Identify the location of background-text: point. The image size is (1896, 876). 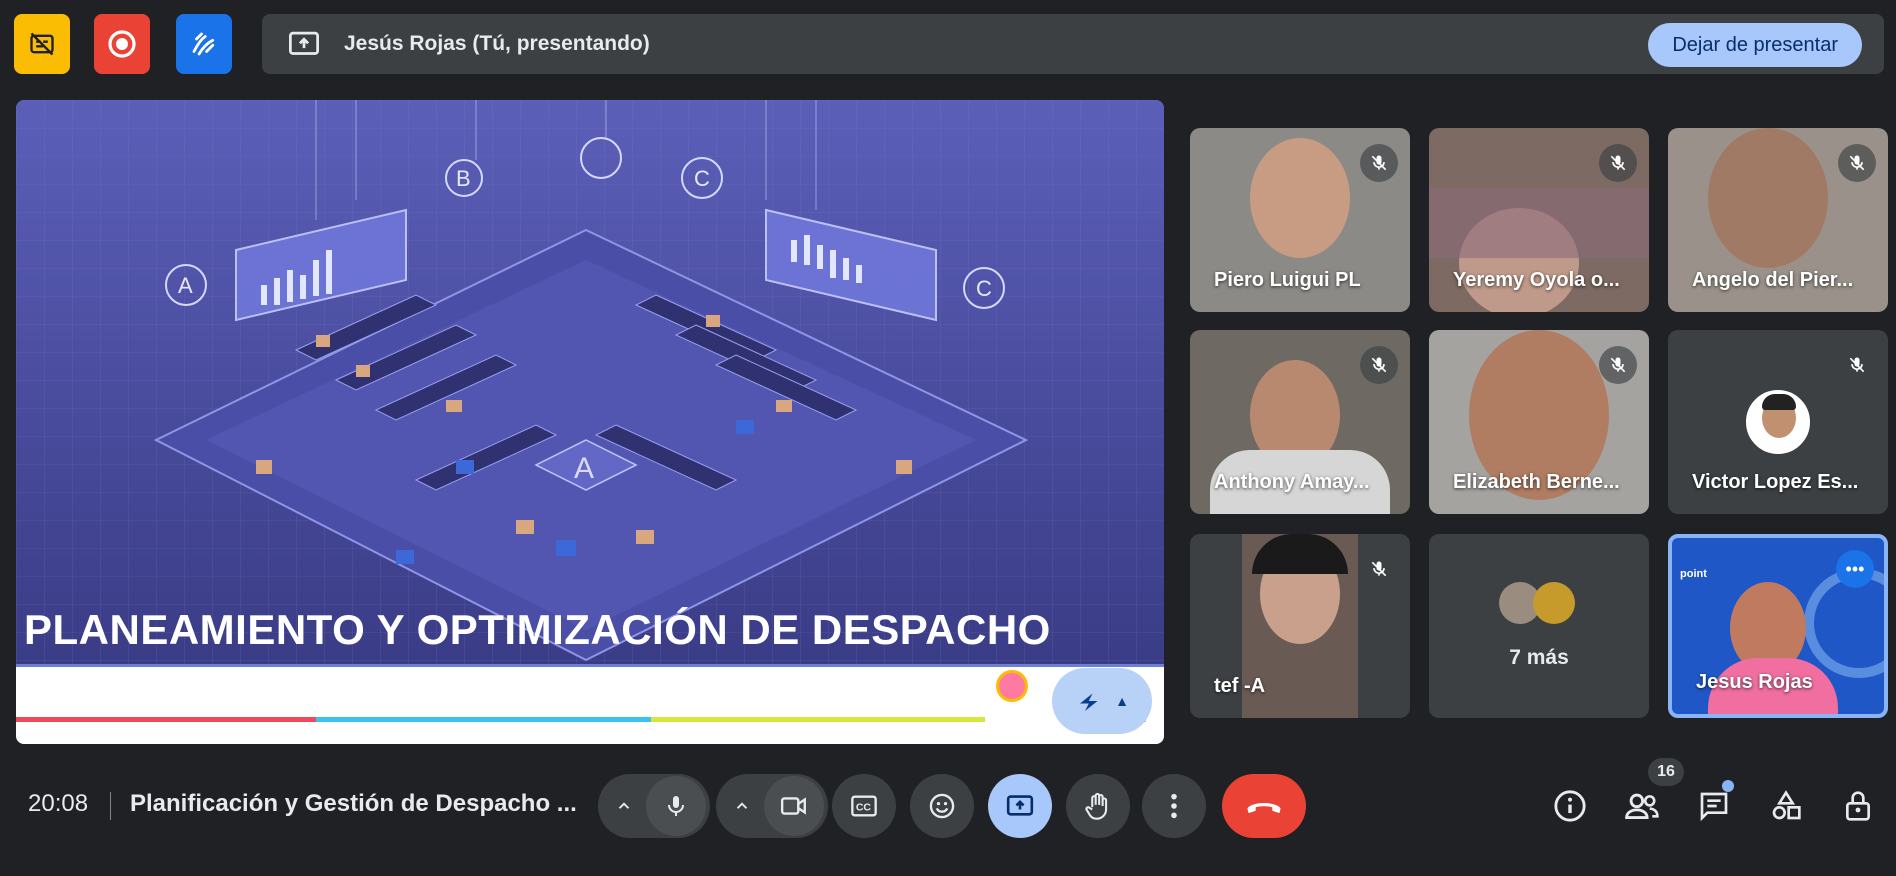
(1693, 574).